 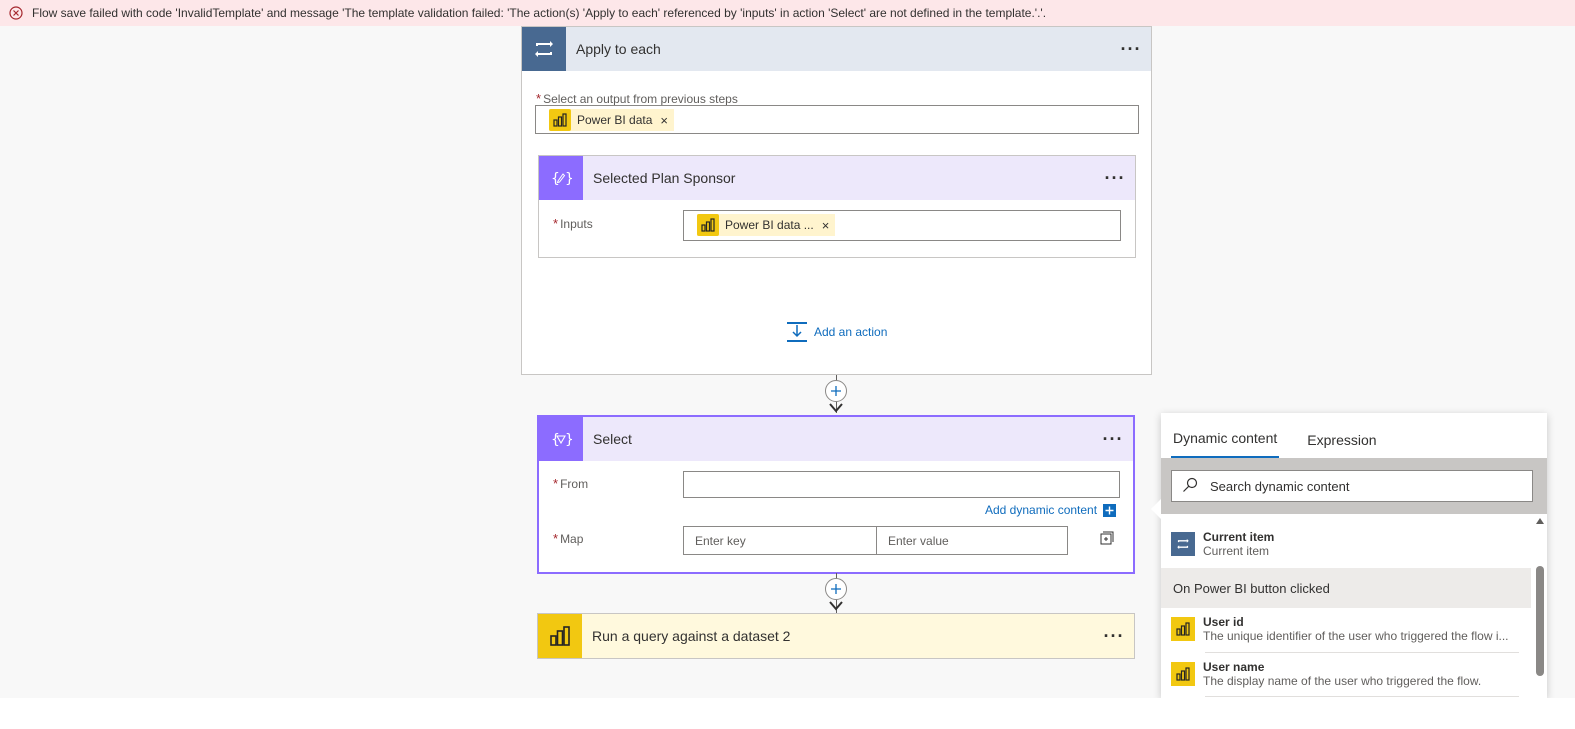 I want to click on token-label: Power BI data, so click(x=615, y=120).